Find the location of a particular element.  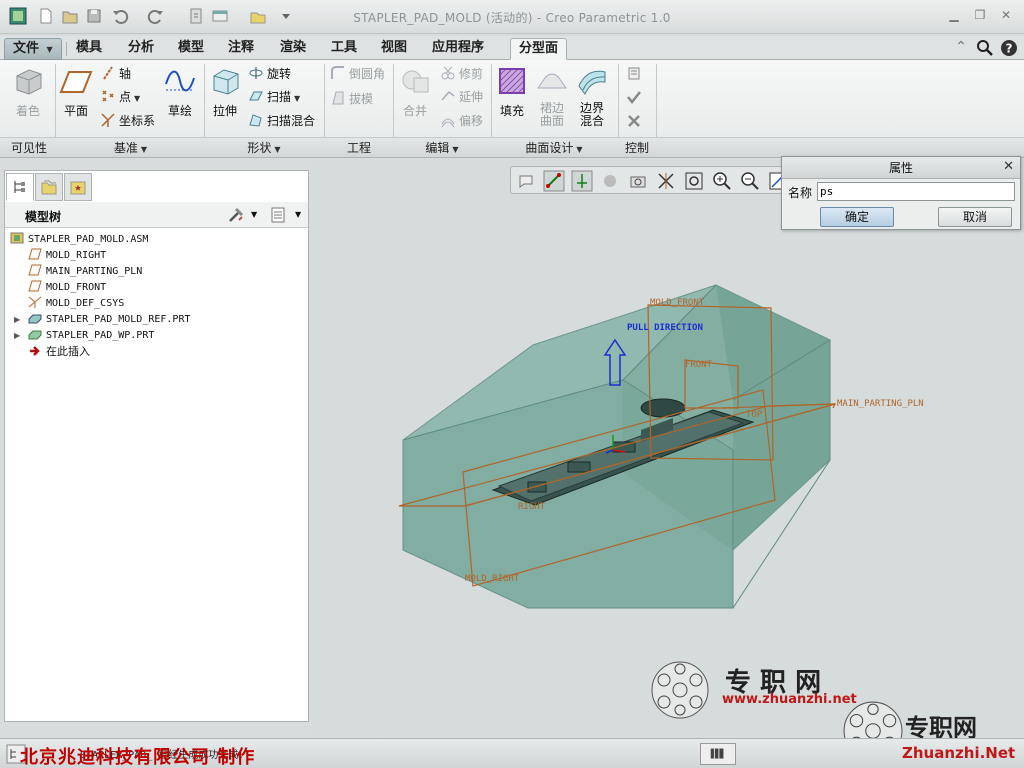

extend-button: 延伸 is located at coordinates (461, 97).